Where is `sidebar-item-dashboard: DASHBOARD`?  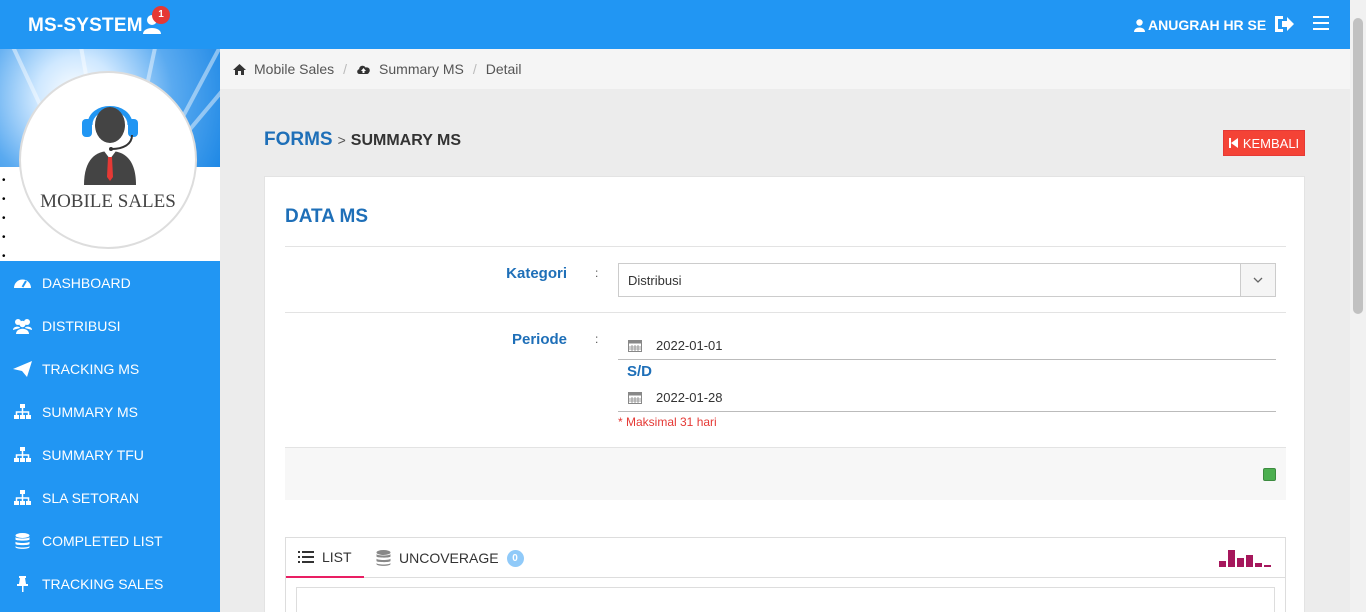 sidebar-item-dashboard: DASHBOARD is located at coordinates (110, 282).